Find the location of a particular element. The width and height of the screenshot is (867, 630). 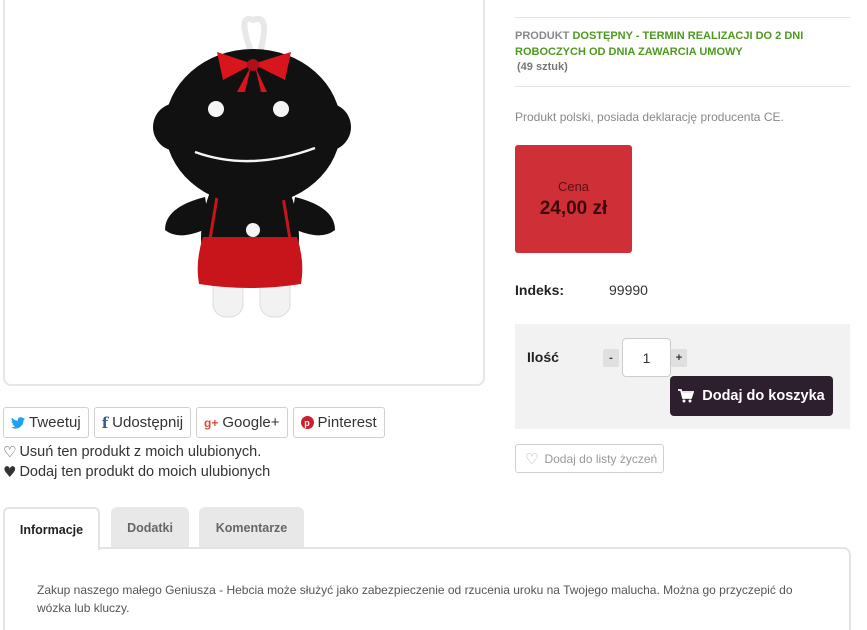

add-to-cart-panel: Ilość - + Dodaj do koszyka is located at coordinates (682, 376).